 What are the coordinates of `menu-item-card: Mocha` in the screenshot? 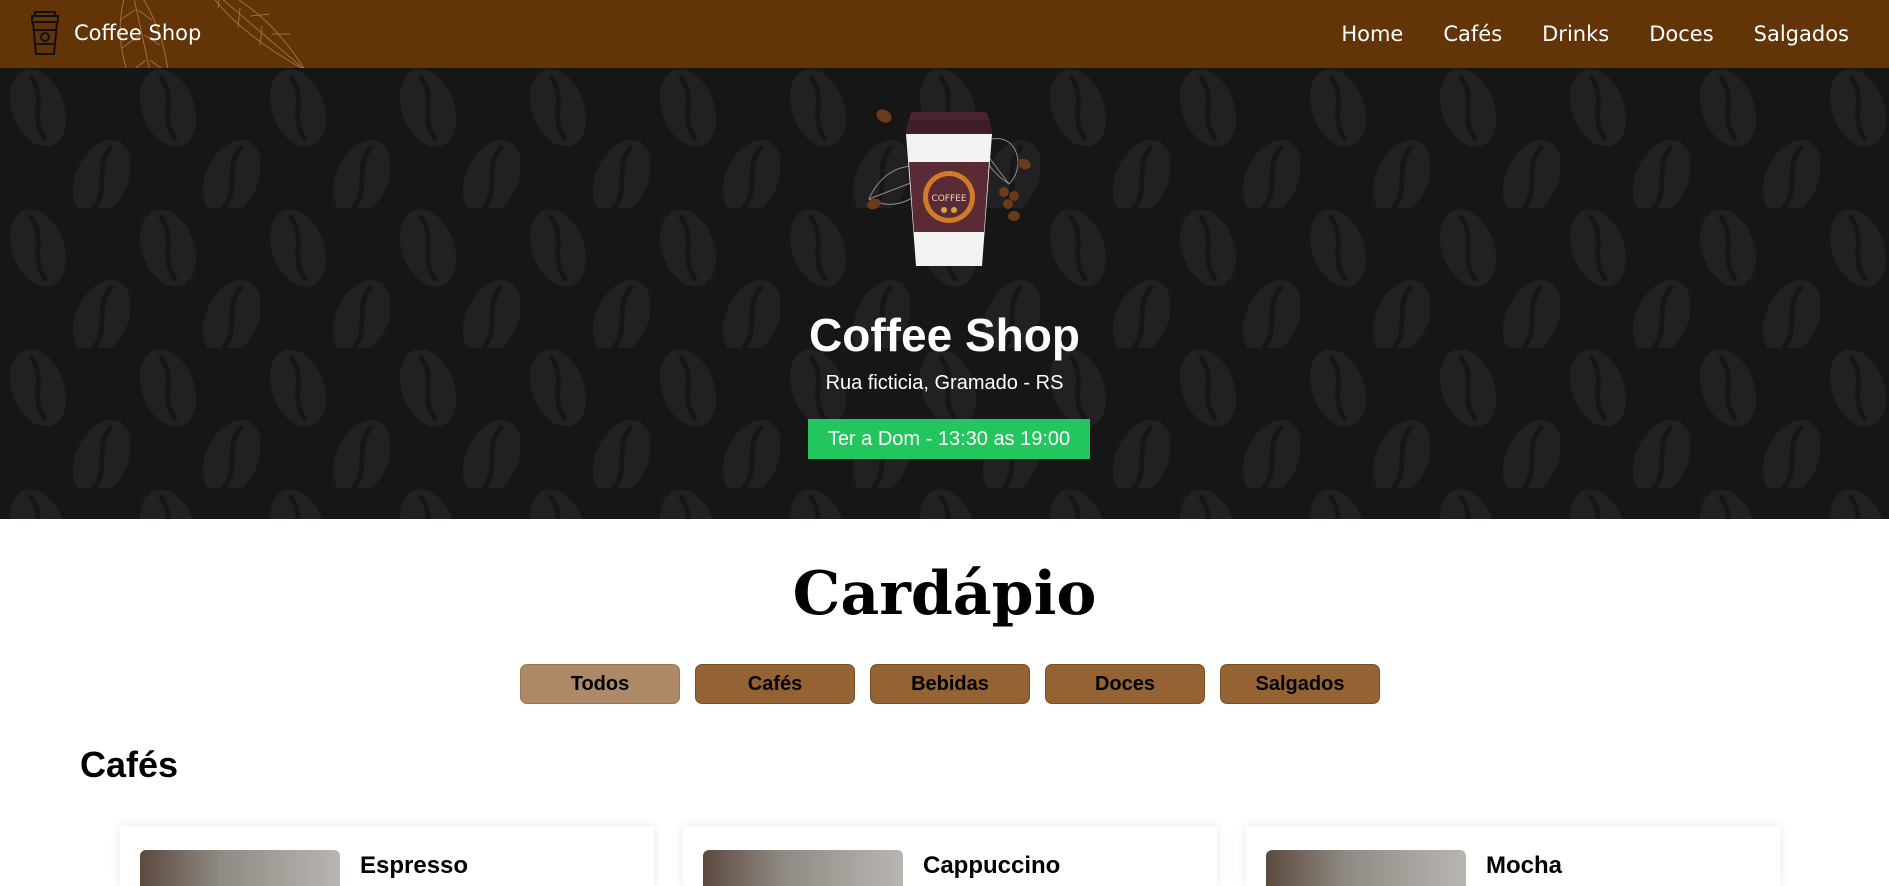 It's located at (1513, 856).